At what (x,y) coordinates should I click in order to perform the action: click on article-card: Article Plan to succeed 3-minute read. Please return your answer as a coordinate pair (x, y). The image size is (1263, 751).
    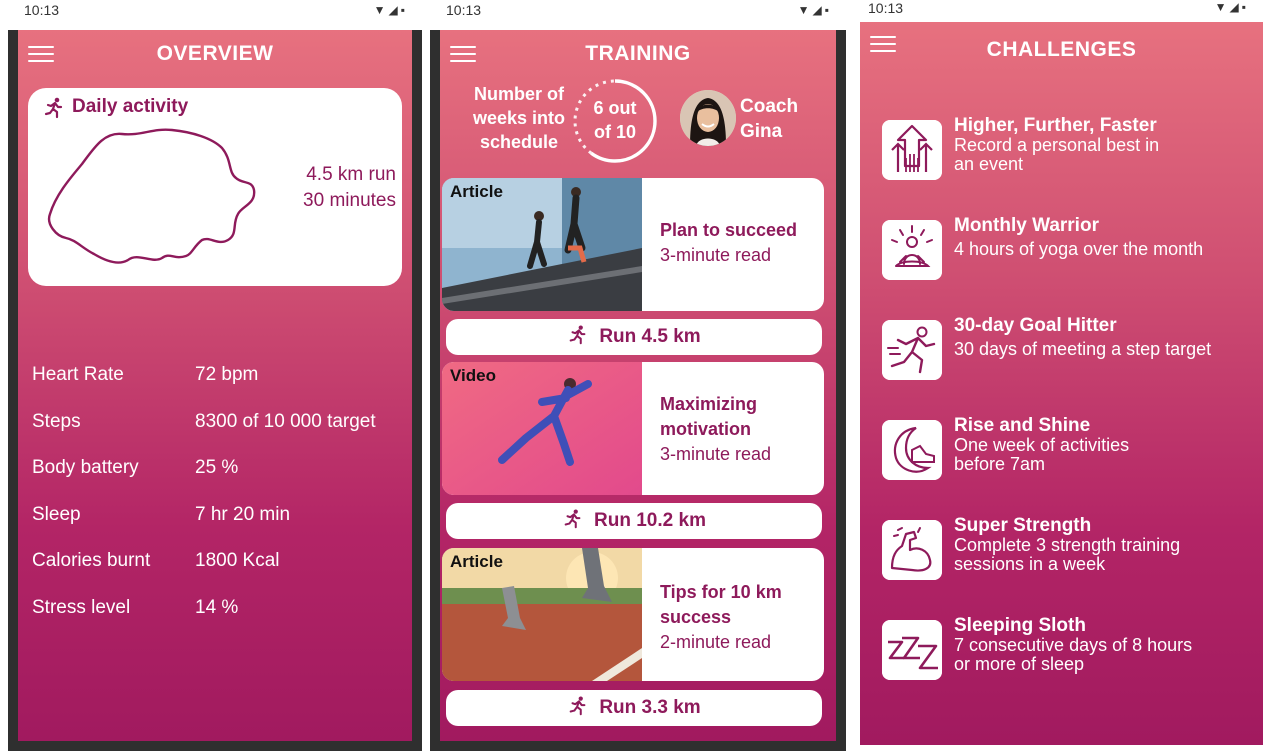
    Looking at the image, I should click on (633, 244).